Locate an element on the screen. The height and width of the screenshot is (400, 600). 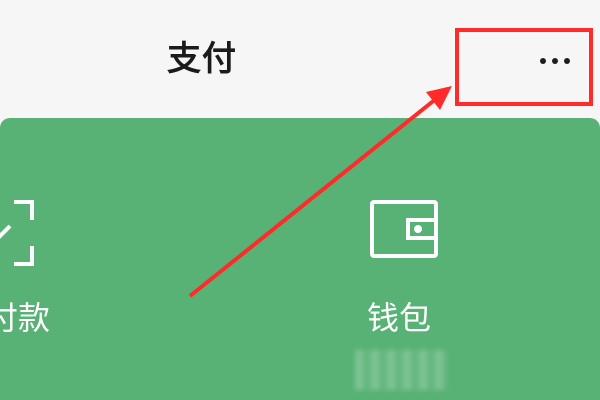
tile-wallet-label: 钱包 is located at coordinates (399, 318).